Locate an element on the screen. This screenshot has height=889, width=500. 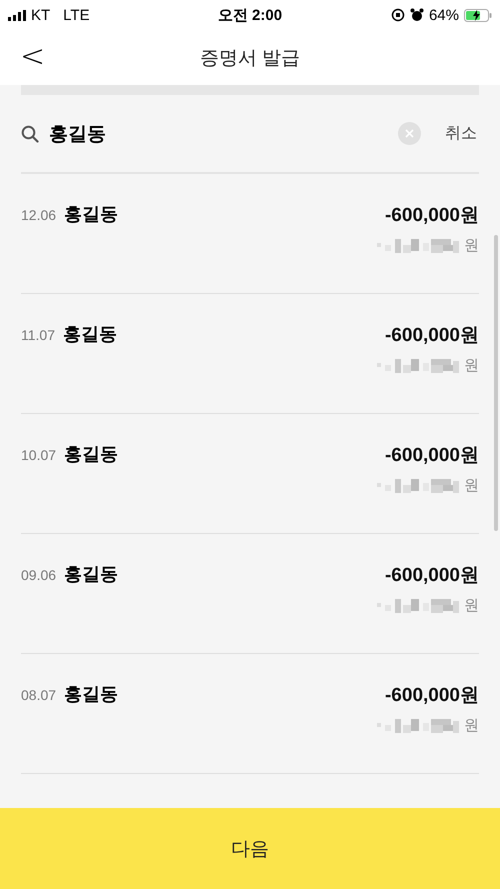
network-label: LTE is located at coordinates (76, 15).